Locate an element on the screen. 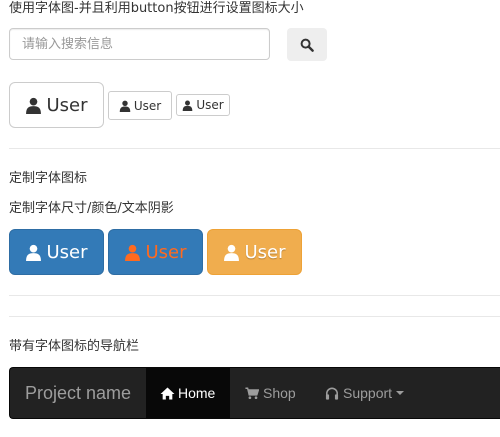 This screenshot has width=500, height=437. user-button-primary: User is located at coordinates (56, 252).